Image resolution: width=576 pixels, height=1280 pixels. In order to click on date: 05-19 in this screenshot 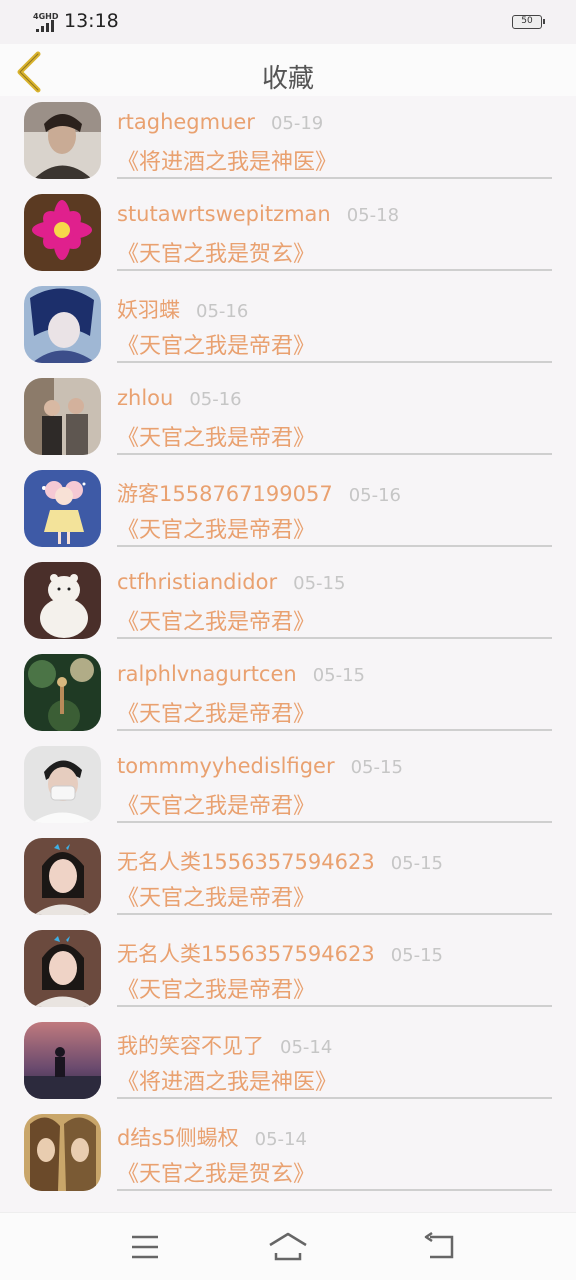, I will do `click(297, 123)`.